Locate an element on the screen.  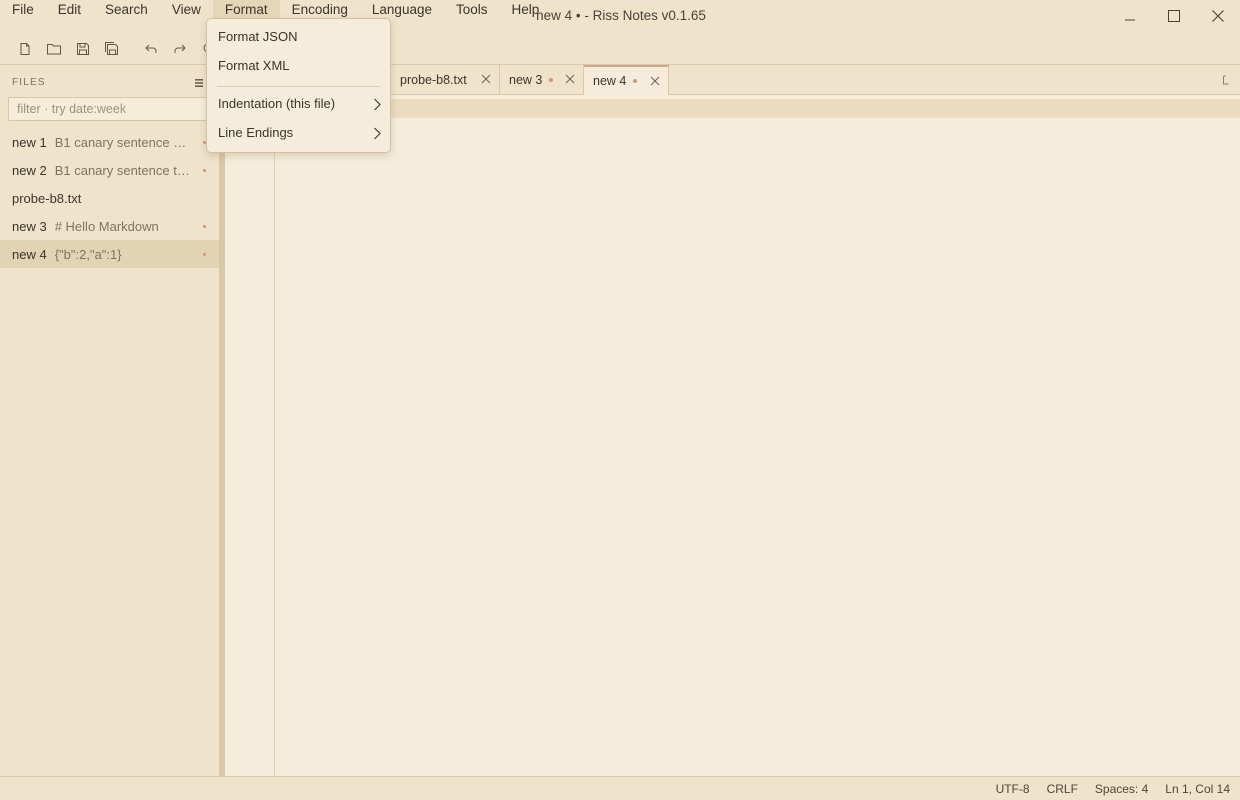
menu-item-label: Indentation (this file) is located at coordinates (277, 103).